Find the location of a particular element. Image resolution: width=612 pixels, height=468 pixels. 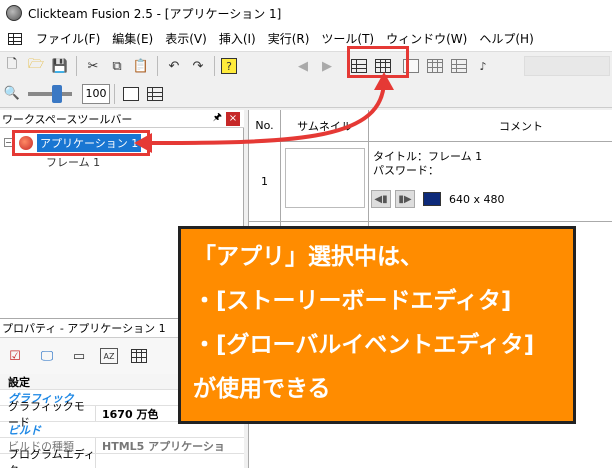

callout-line-1: 「アプリ」選択中は、 is located at coordinates (308, 257).